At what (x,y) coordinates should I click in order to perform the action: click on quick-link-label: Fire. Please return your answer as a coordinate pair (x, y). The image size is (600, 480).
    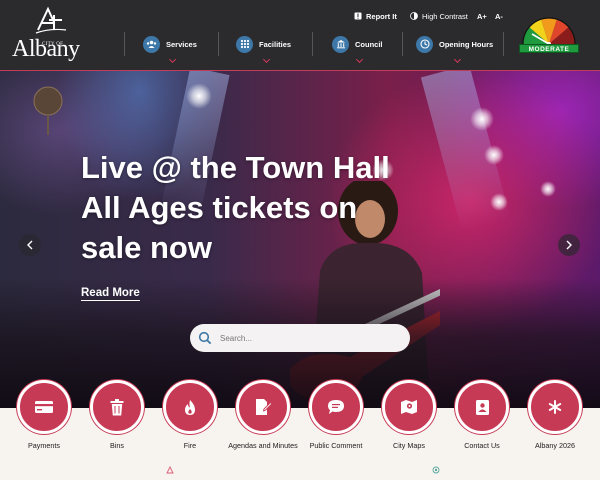
    Looking at the image, I should click on (190, 445).